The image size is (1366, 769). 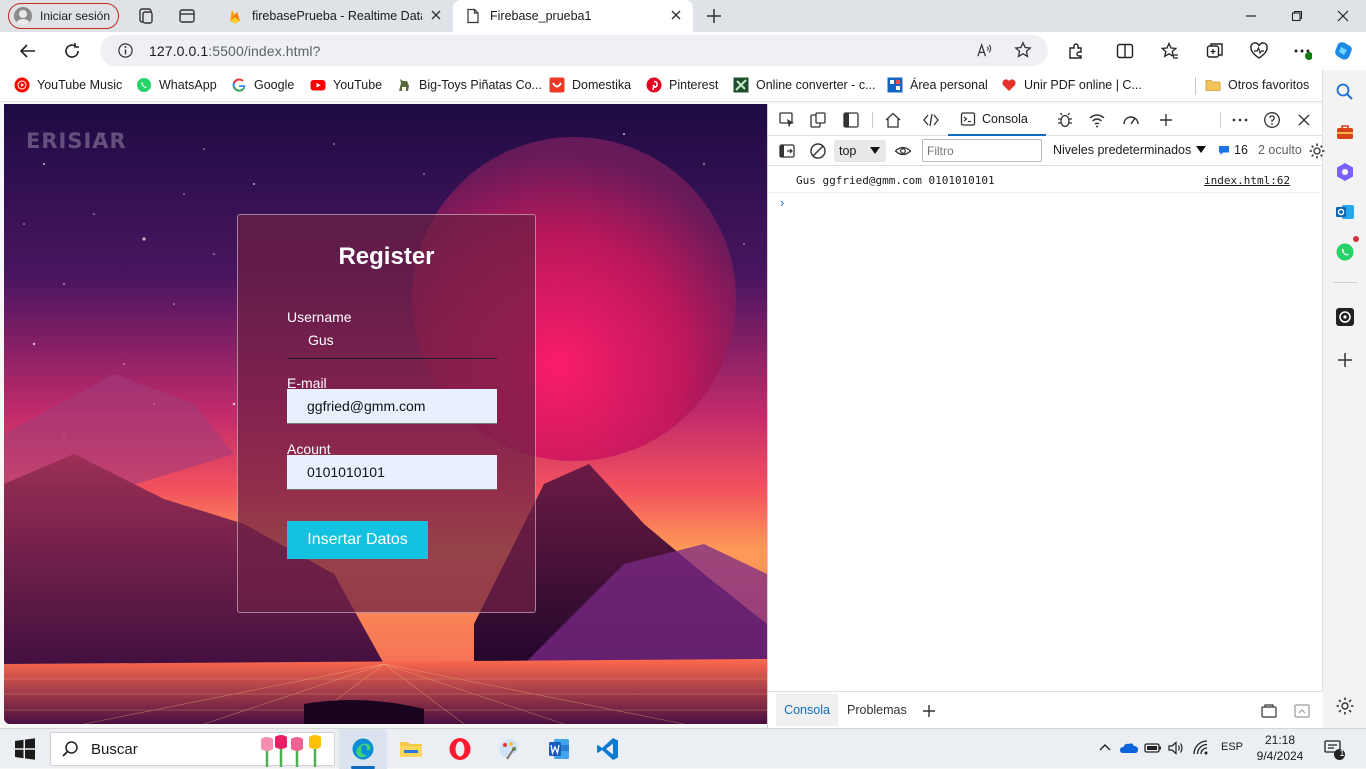 What do you see at coordinates (1269, 711) in the screenshot?
I see `dock-drawer-icon` at bounding box center [1269, 711].